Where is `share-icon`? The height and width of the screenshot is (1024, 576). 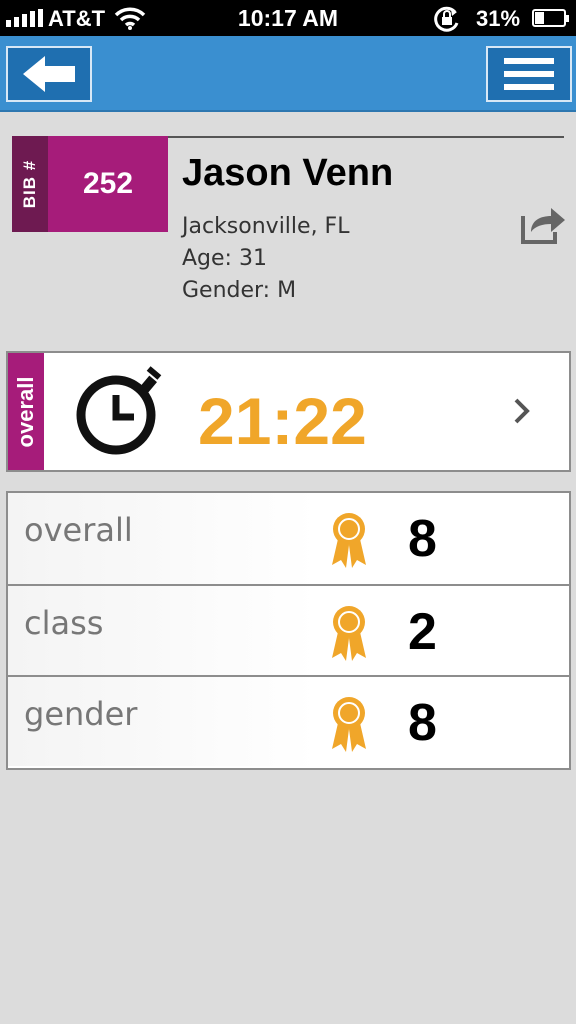
share-icon is located at coordinates (543, 226).